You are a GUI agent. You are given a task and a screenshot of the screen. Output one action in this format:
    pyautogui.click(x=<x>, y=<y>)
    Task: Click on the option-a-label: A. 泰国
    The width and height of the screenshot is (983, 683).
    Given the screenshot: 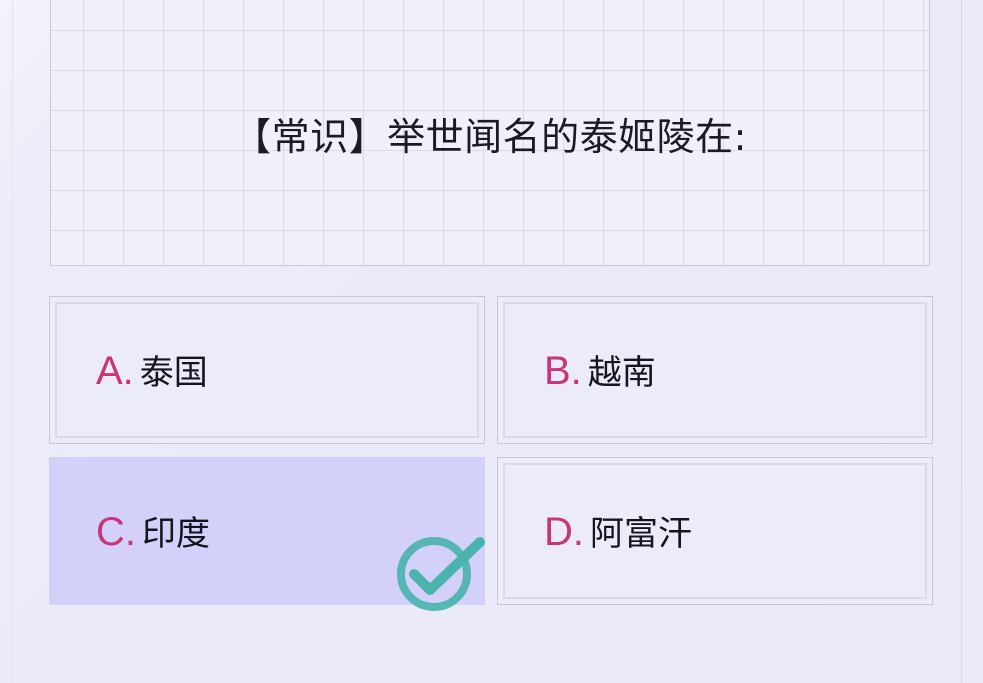 What is the action you would take?
    pyautogui.click(x=152, y=369)
    